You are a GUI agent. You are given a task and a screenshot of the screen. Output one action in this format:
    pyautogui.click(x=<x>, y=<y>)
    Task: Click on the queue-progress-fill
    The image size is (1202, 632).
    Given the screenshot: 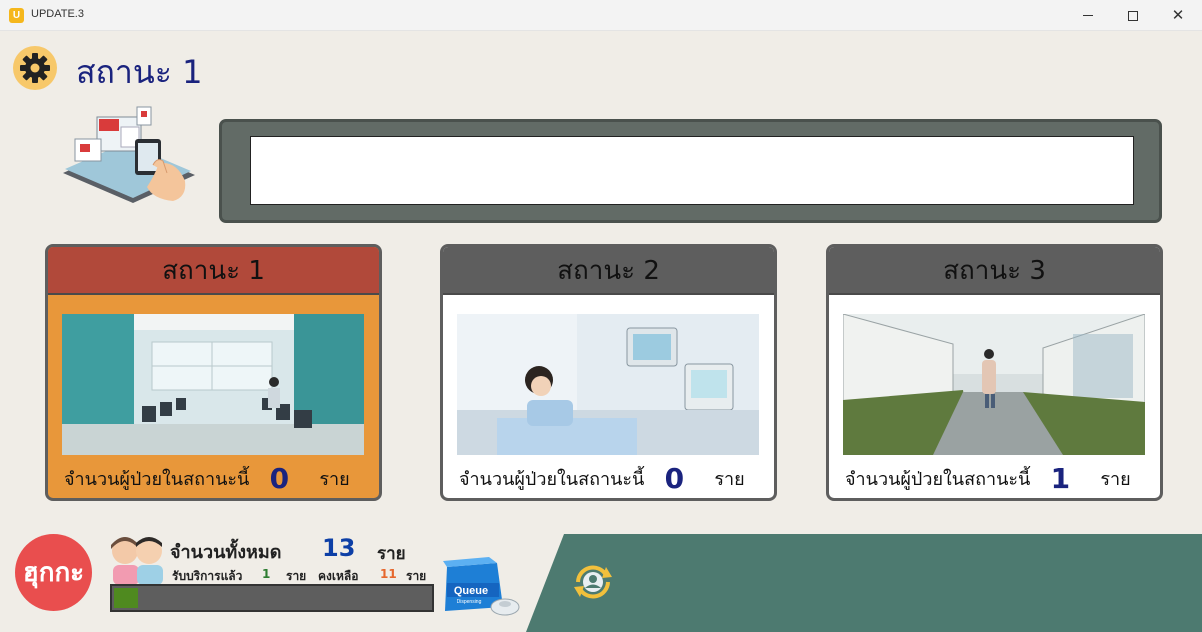 What is the action you would take?
    pyautogui.click(x=126, y=598)
    